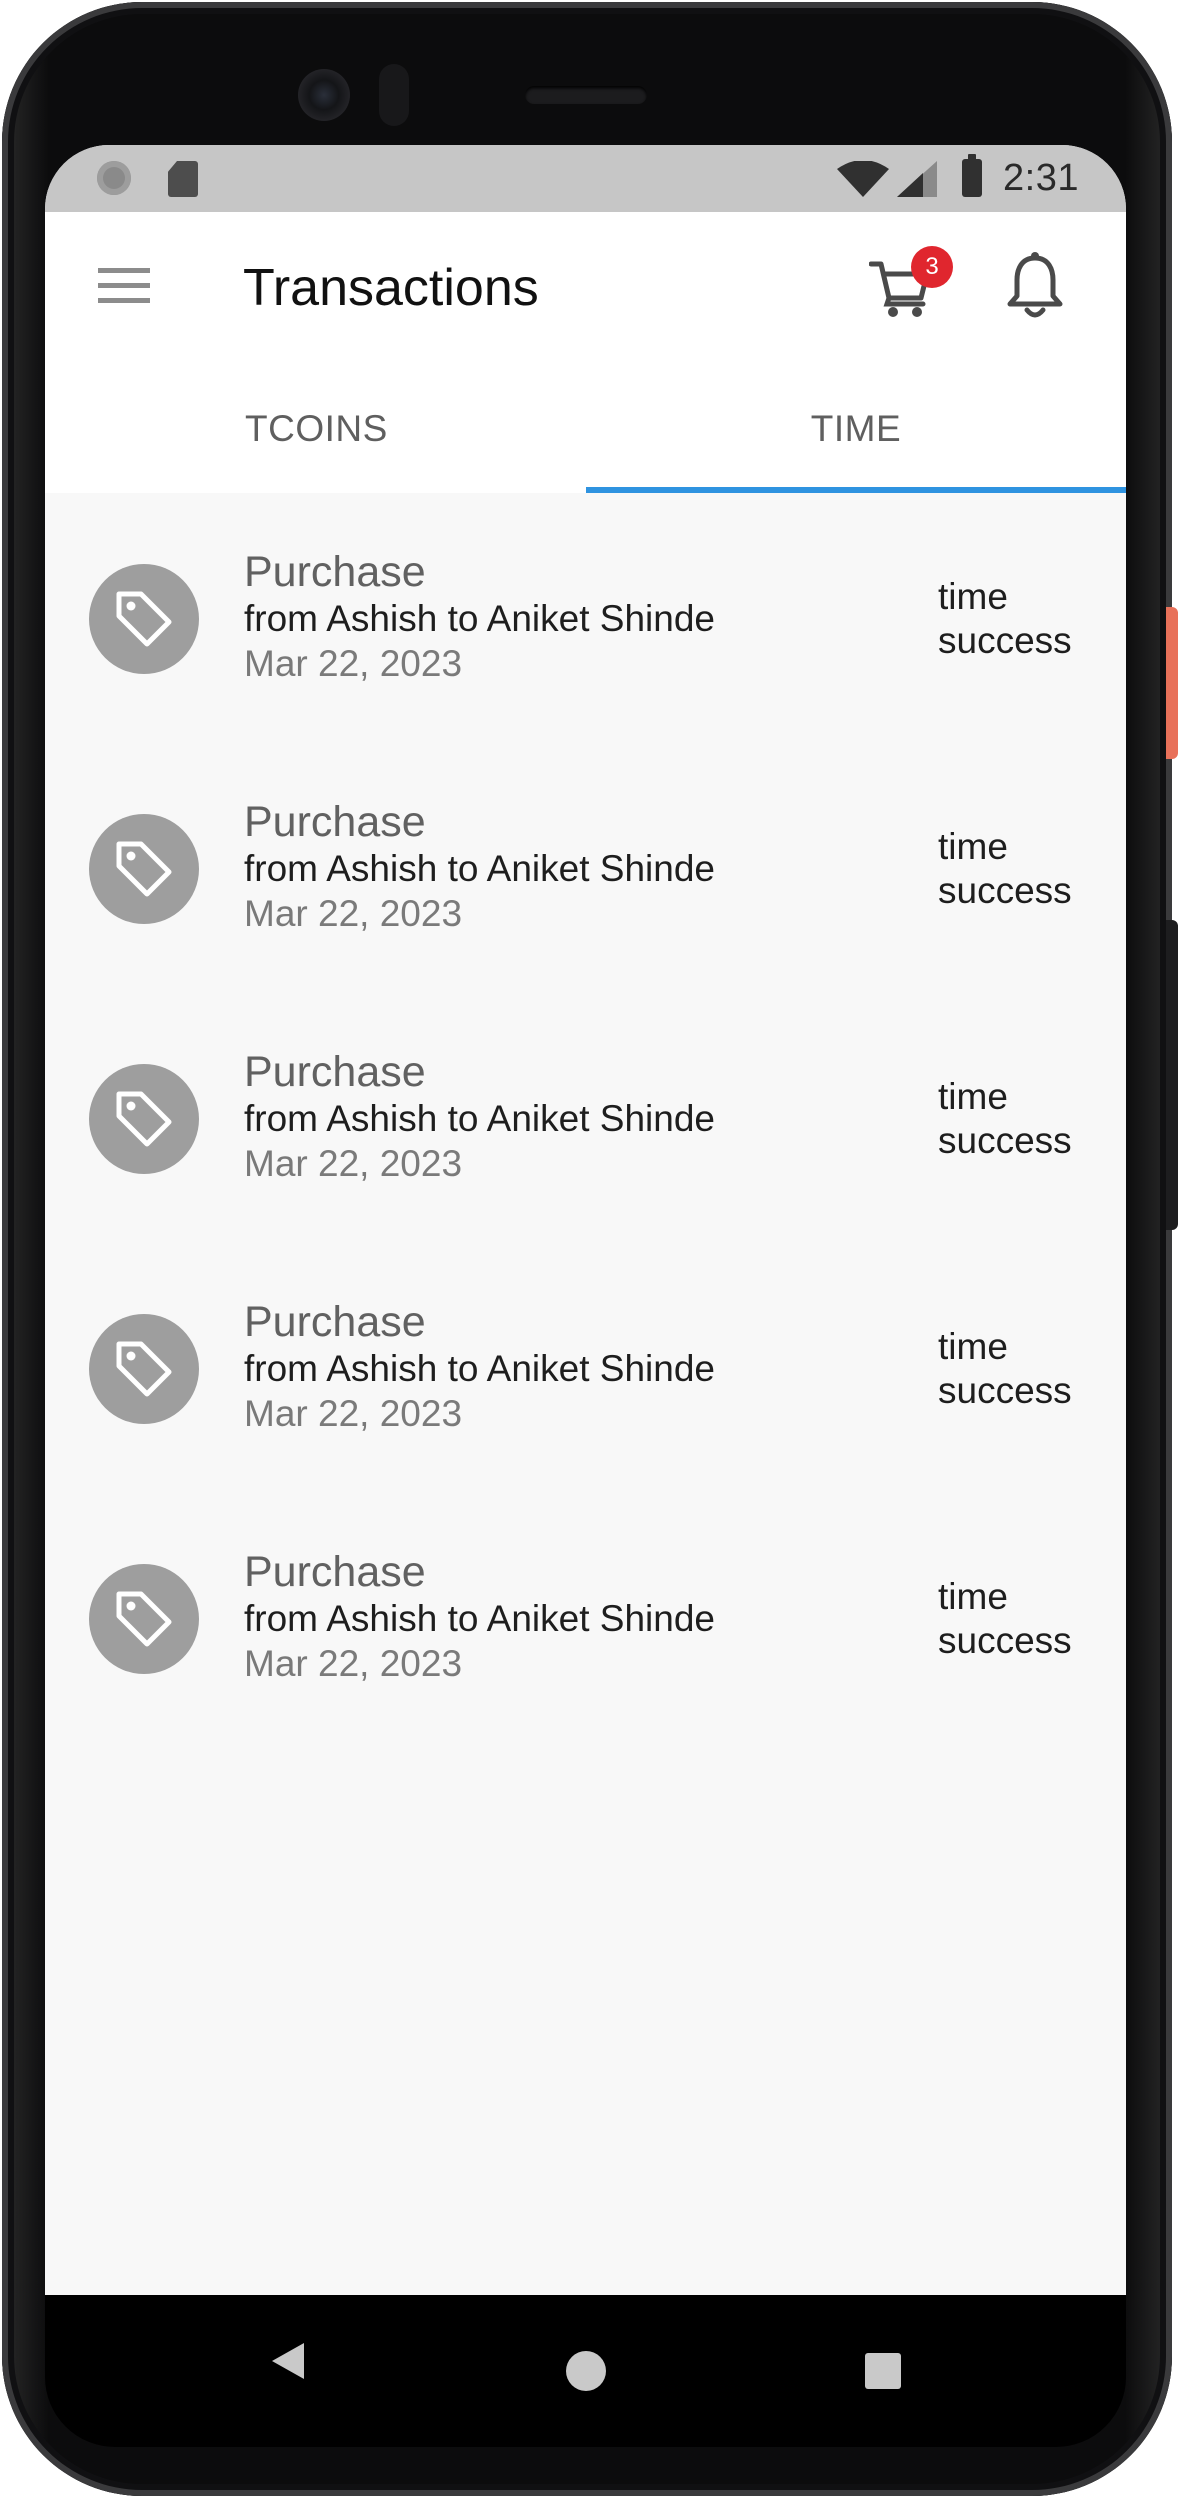 The width and height of the screenshot is (1178, 2498). Describe the element at coordinates (863, 179) in the screenshot. I see `wifi-icon` at that location.